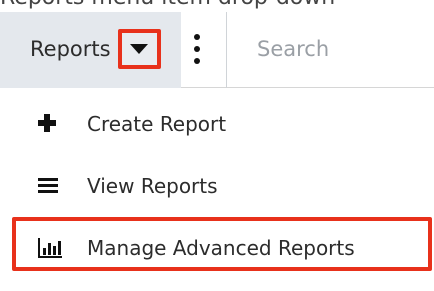 The height and width of the screenshot is (291, 434). I want to click on caret-down-icon, so click(139, 49).